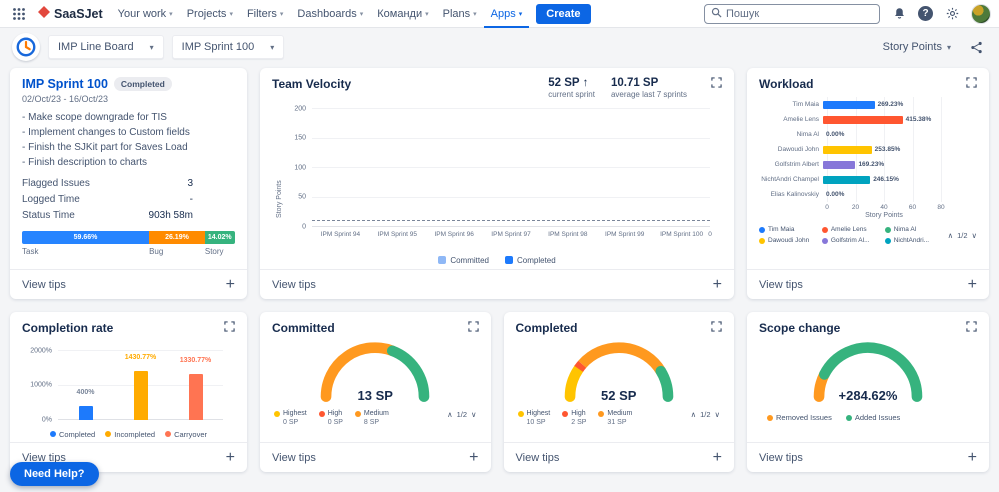 The image size is (999, 492). Describe the element at coordinates (563, 13) in the screenshot. I see `create-button: Create` at that location.